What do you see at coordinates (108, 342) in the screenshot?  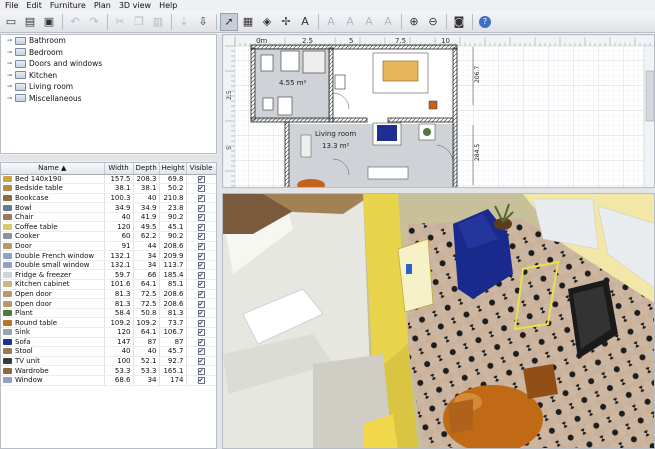 I see `table-row: Sofa 147 87 87 ✔` at bounding box center [108, 342].